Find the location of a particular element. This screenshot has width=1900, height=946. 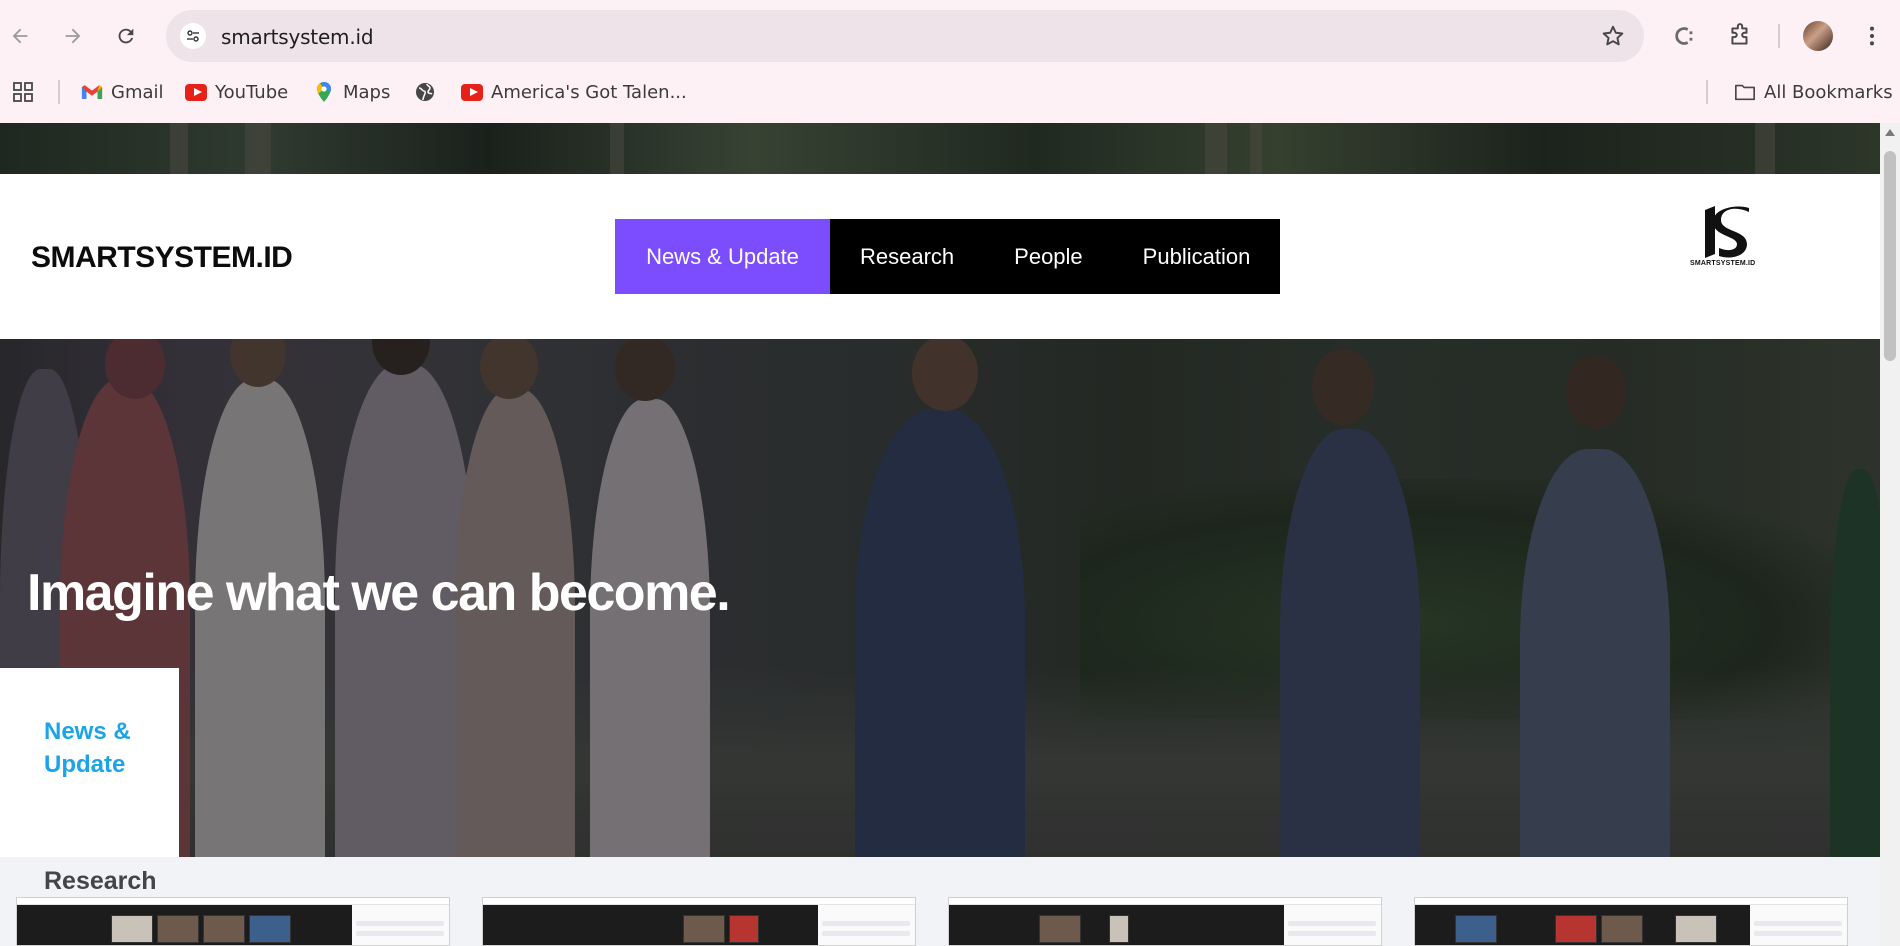

site-logo-text: SMARTSYSTEM.ID is located at coordinates (1723, 263).